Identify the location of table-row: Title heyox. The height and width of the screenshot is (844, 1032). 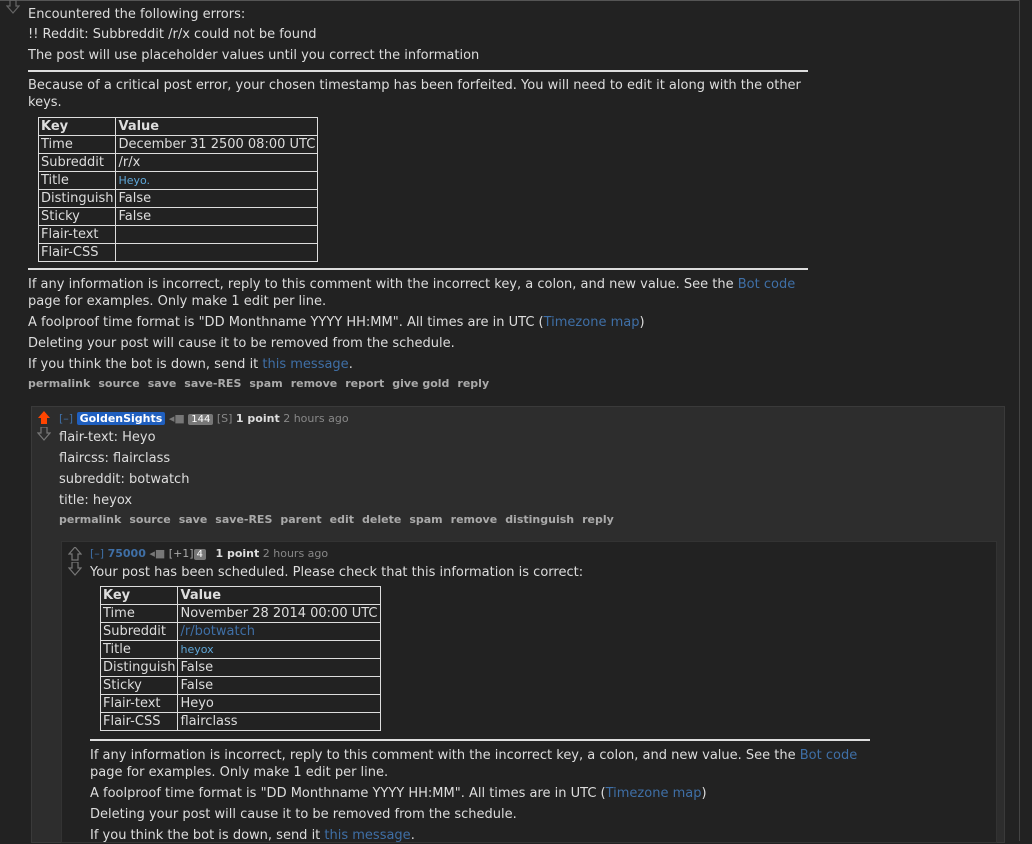
(240, 649).